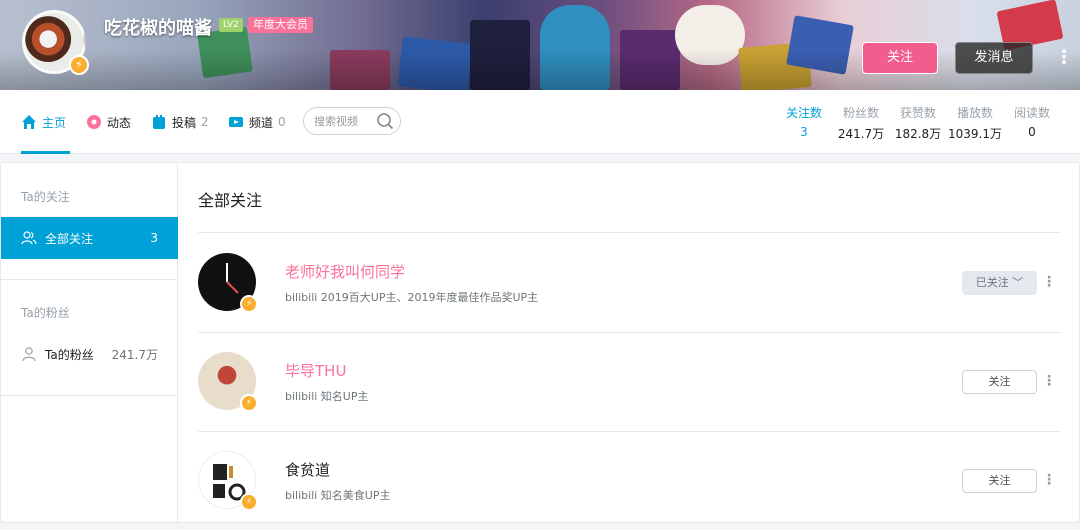 The height and width of the screenshot is (530, 1080). I want to click on stat-fans: 粉丝数 241.7万, so click(861, 123).